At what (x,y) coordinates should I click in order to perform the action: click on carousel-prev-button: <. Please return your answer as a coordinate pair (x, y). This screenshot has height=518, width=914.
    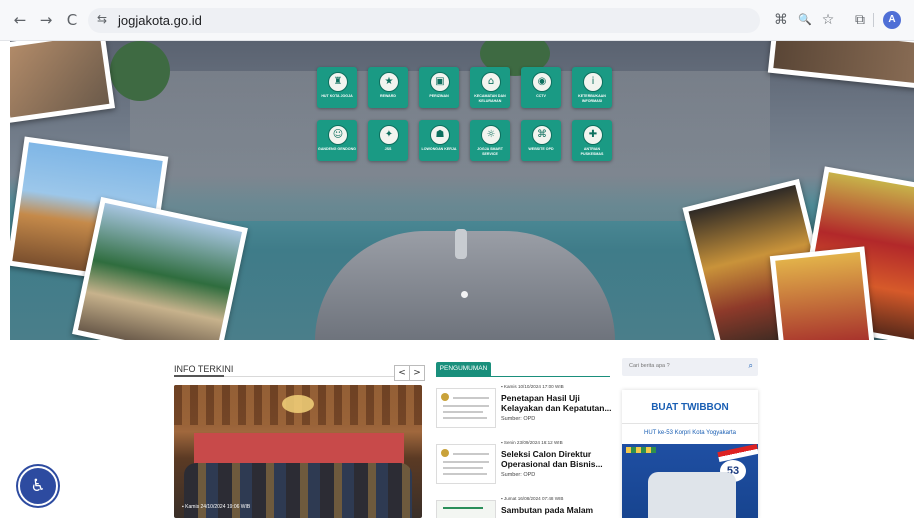
    Looking at the image, I should click on (402, 373).